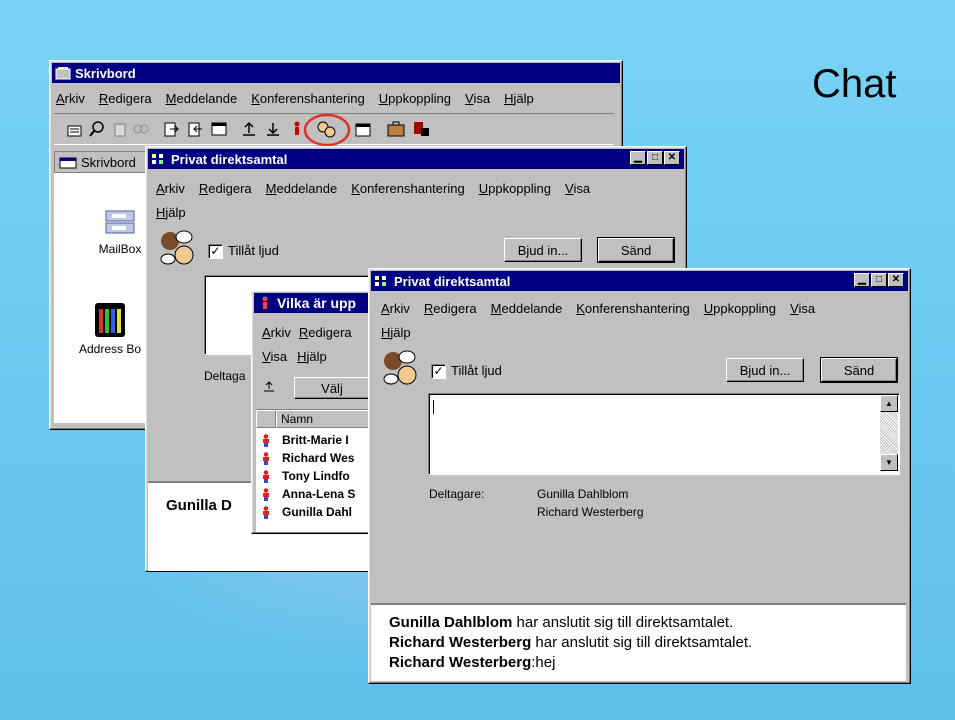 The image size is (955, 720). I want to click on chat-front-title: Privat direktsamtal, so click(452, 281).